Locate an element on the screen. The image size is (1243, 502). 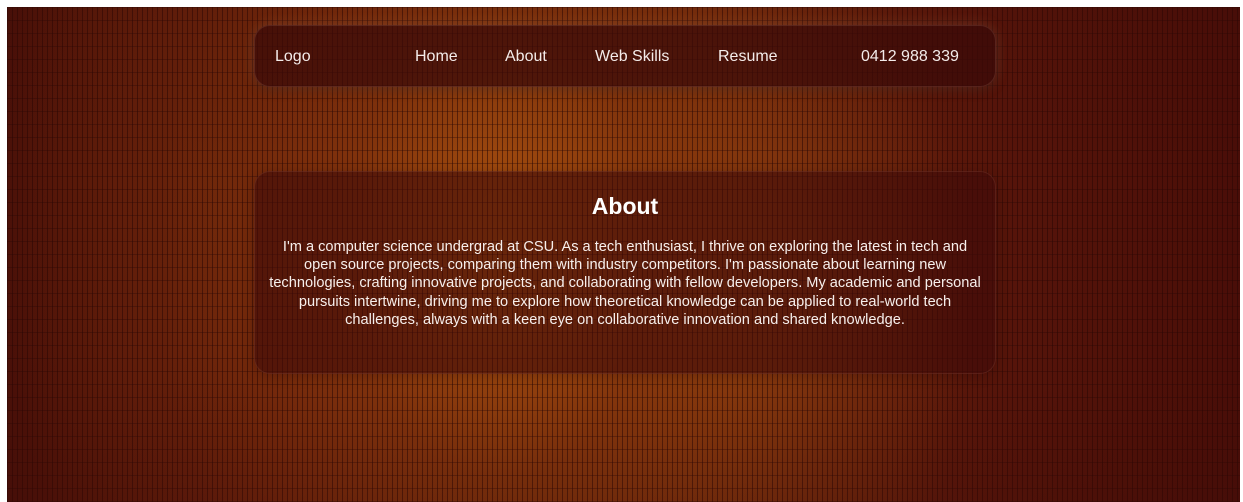
nav-link-home: Home is located at coordinates (436, 57).